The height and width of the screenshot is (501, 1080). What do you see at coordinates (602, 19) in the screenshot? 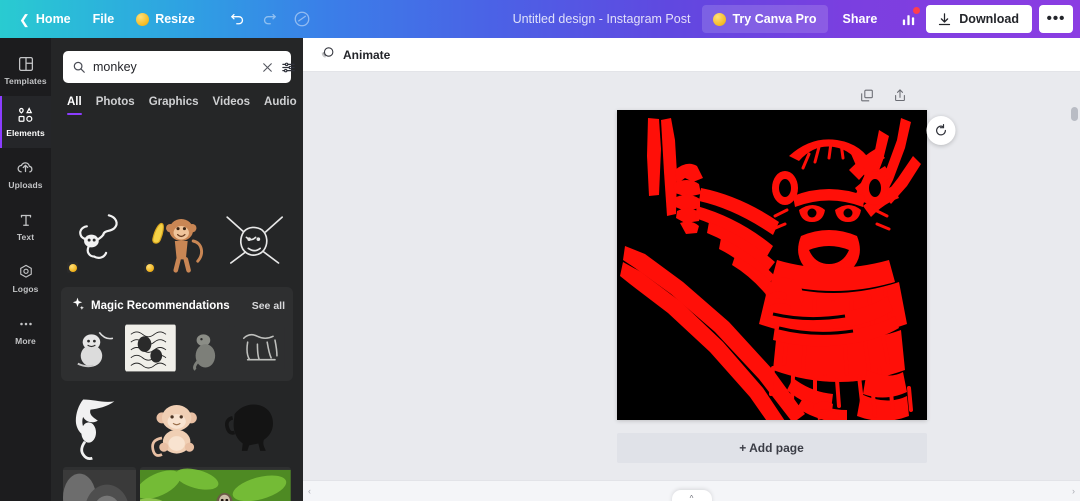
I see `document-title: Untitled design - Instagram Post` at bounding box center [602, 19].